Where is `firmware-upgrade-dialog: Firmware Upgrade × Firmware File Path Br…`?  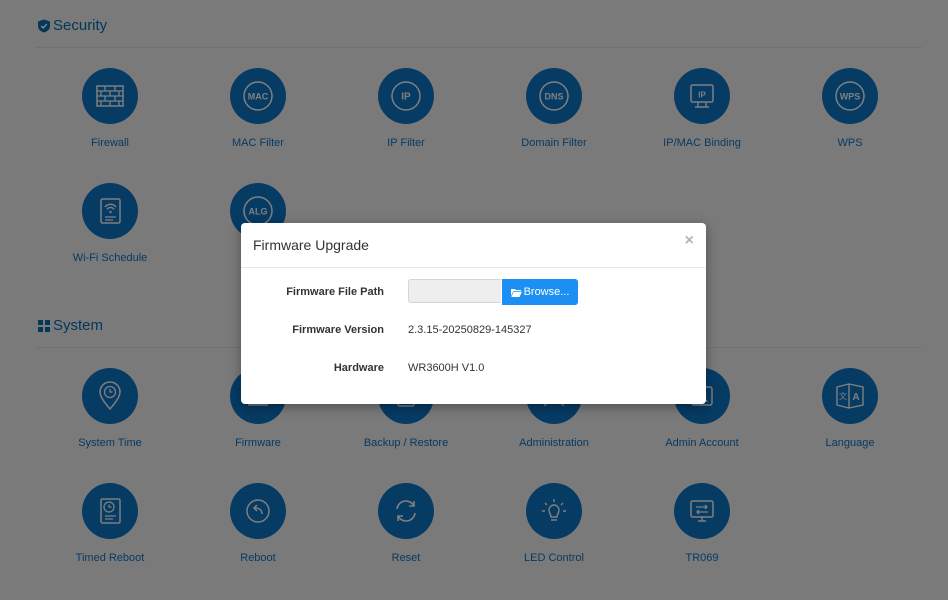 firmware-upgrade-dialog: Firmware Upgrade × Firmware File Path Br… is located at coordinates (473, 313).